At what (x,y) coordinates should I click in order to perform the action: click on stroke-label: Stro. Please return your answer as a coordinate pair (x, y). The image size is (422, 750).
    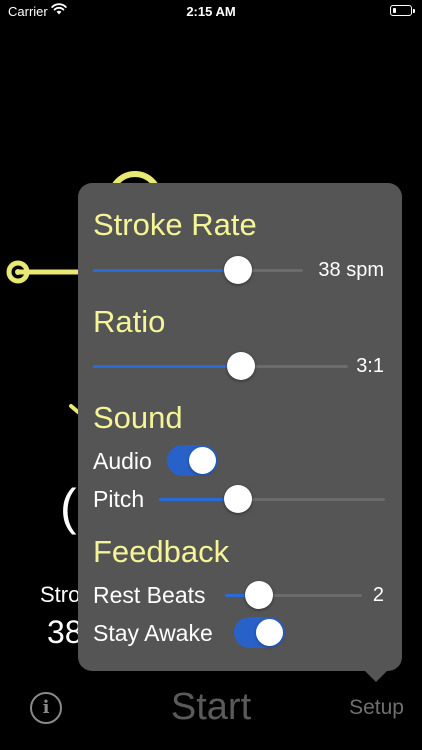
    Looking at the image, I should click on (60, 594).